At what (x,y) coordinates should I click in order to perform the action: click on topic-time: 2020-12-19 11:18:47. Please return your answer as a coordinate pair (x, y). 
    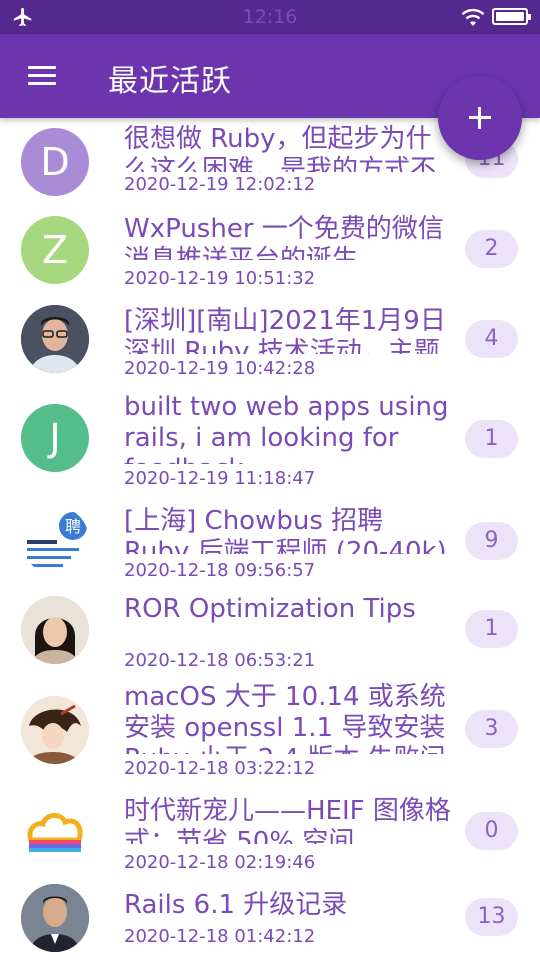
    Looking at the image, I should click on (220, 477).